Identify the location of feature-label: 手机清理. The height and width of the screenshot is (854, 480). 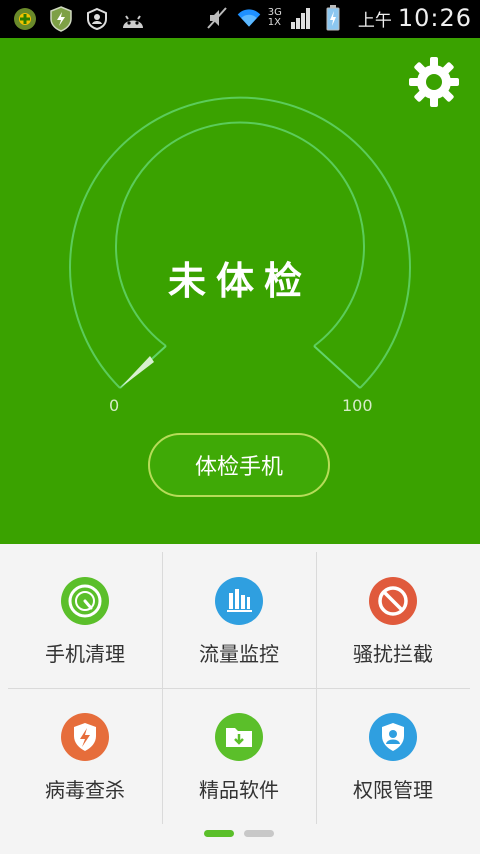
(85, 654).